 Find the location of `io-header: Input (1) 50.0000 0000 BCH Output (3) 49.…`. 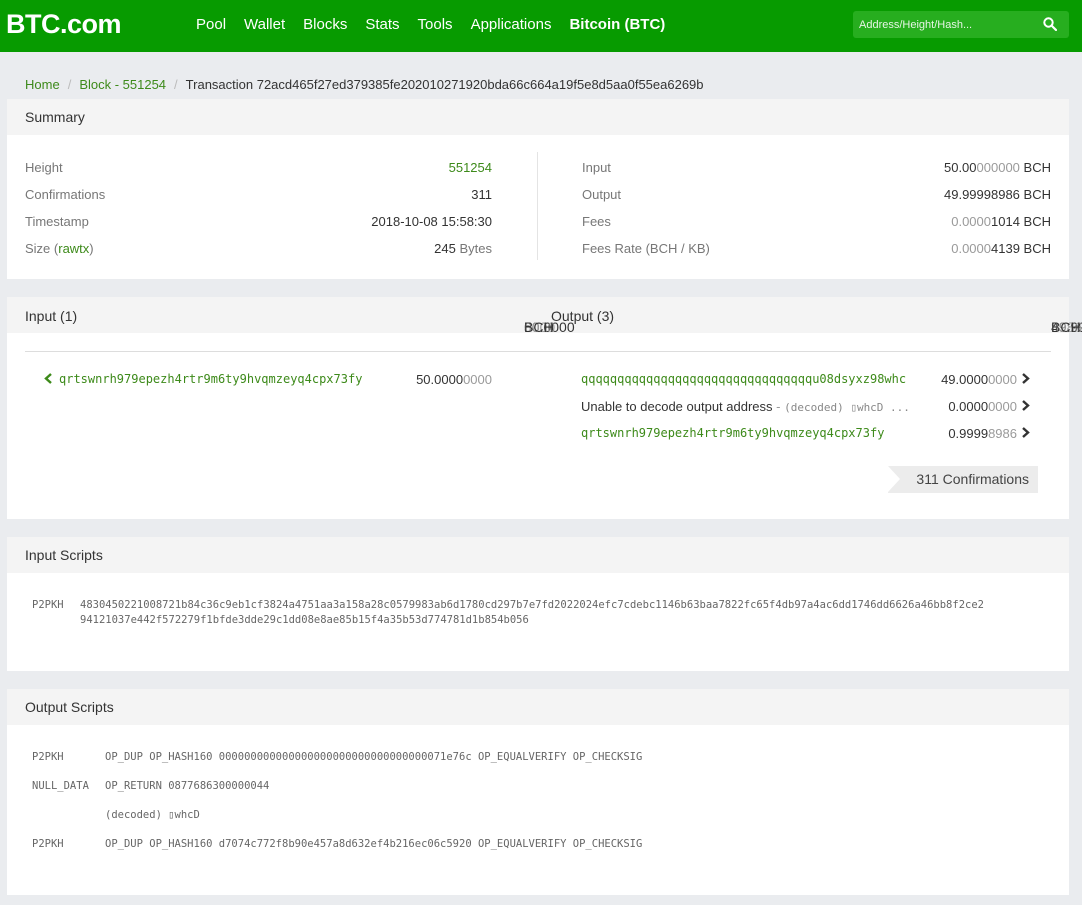

io-header: Input (1) 50.0000 0000 BCH Output (3) 49.… is located at coordinates (544, 316).